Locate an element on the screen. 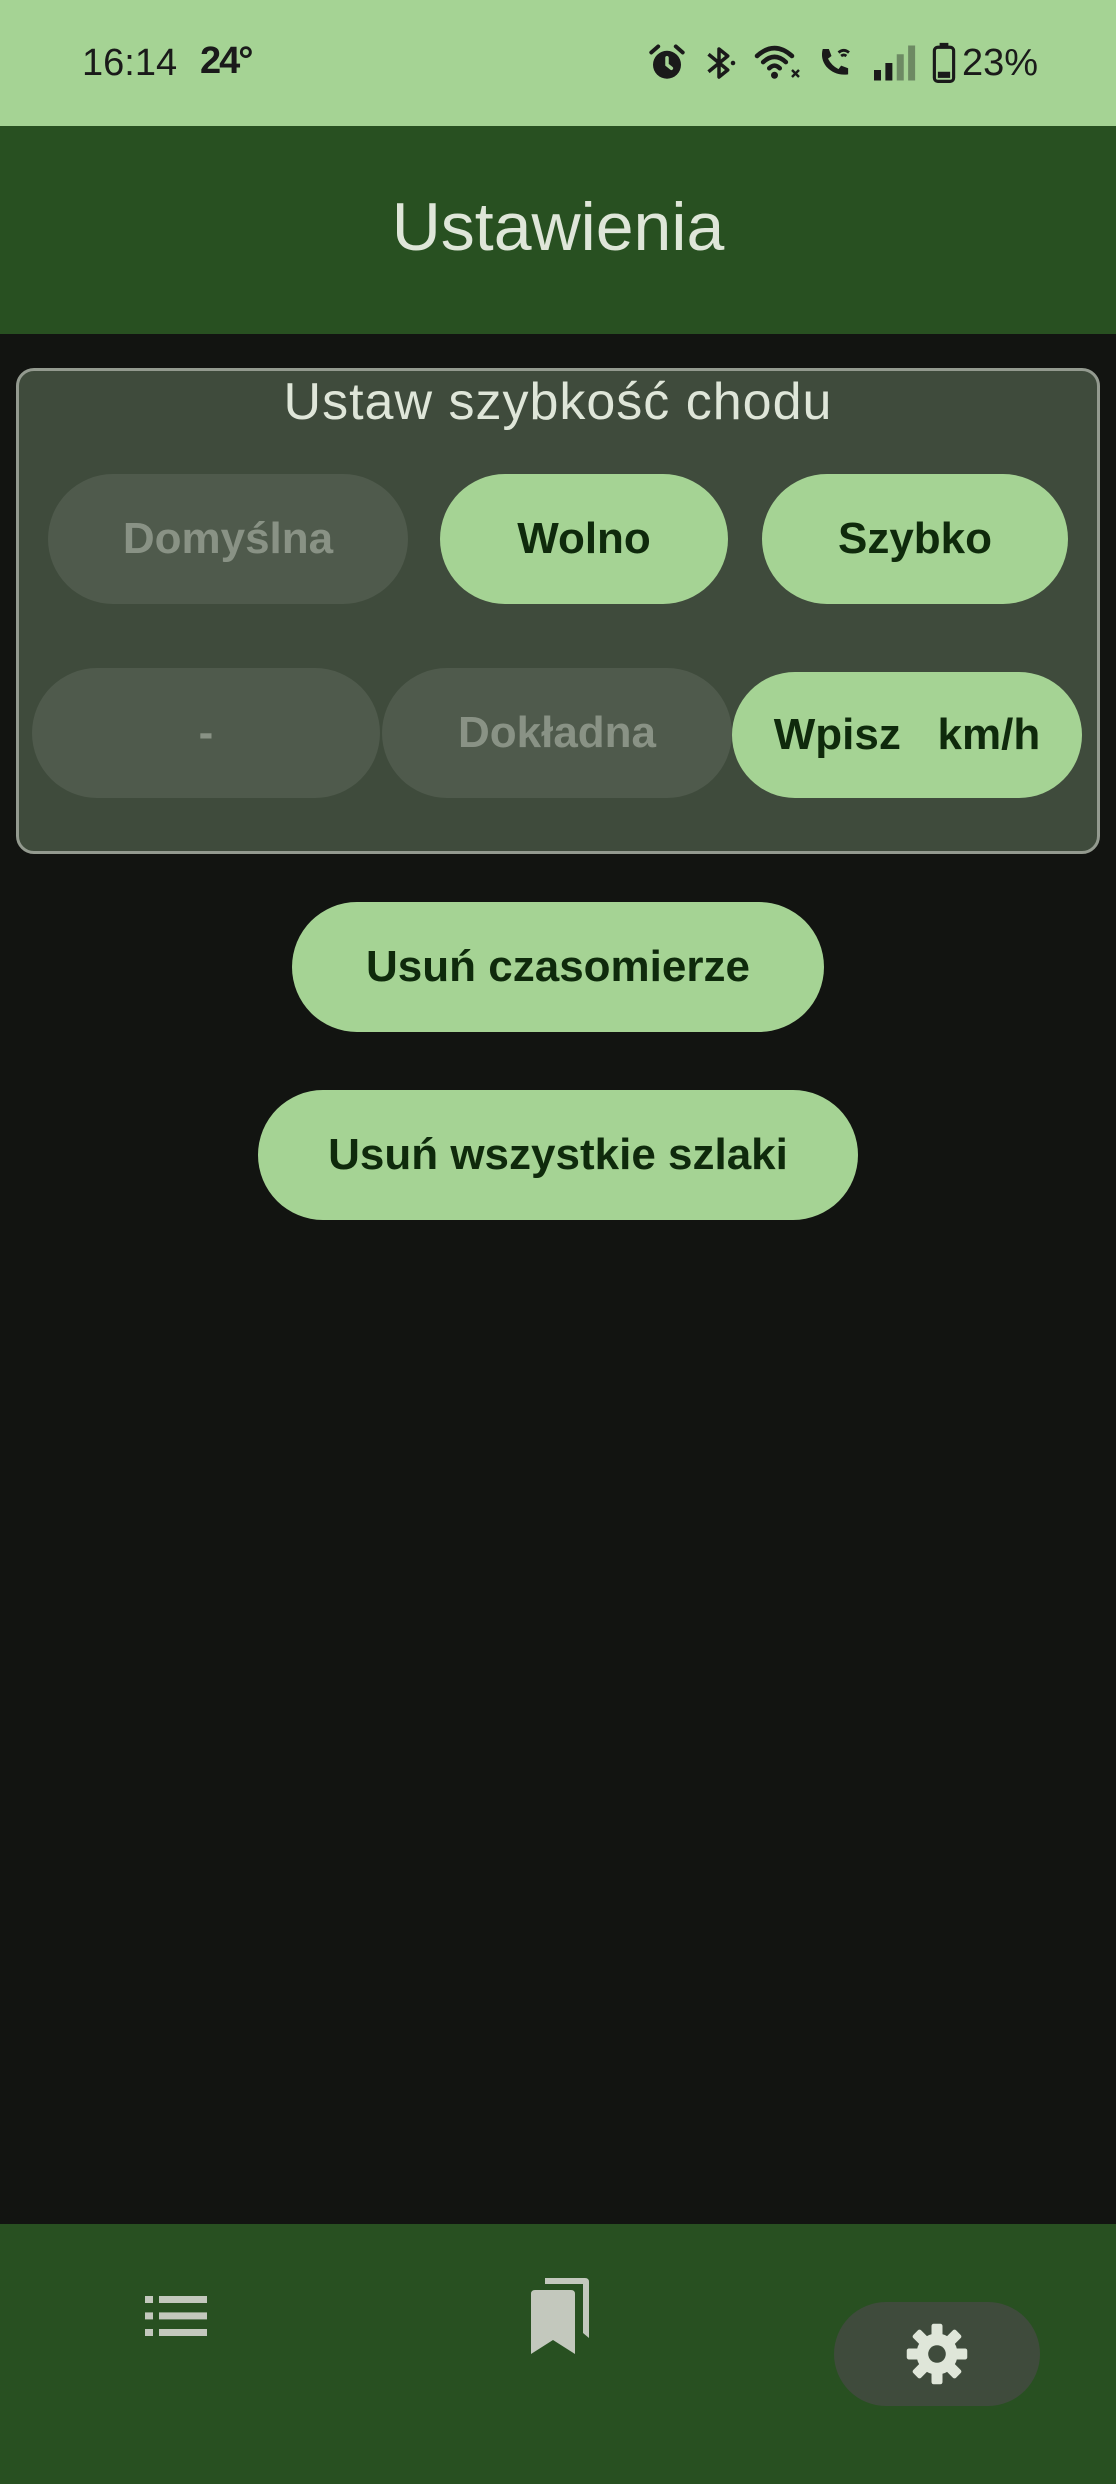 The width and height of the screenshot is (1116, 2484). bottom-navigation is located at coordinates (558, 2354).